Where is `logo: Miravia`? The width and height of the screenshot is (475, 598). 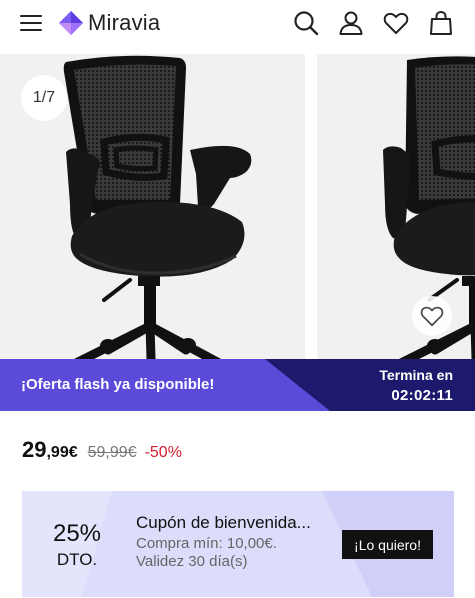 logo: Miravia is located at coordinates (109, 23).